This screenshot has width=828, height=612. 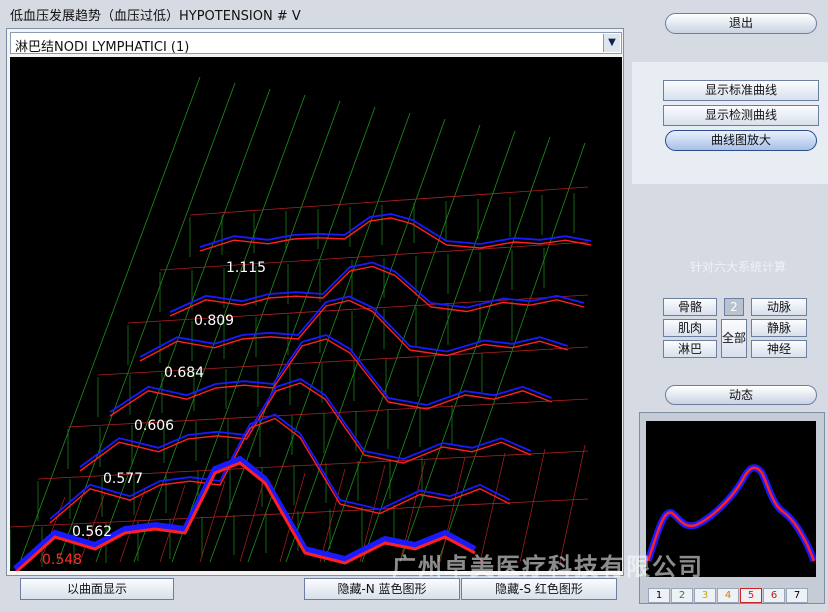 What do you see at coordinates (741, 140) in the screenshot?
I see `zoom-curve-button: 曲线图放大` at bounding box center [741, 140].